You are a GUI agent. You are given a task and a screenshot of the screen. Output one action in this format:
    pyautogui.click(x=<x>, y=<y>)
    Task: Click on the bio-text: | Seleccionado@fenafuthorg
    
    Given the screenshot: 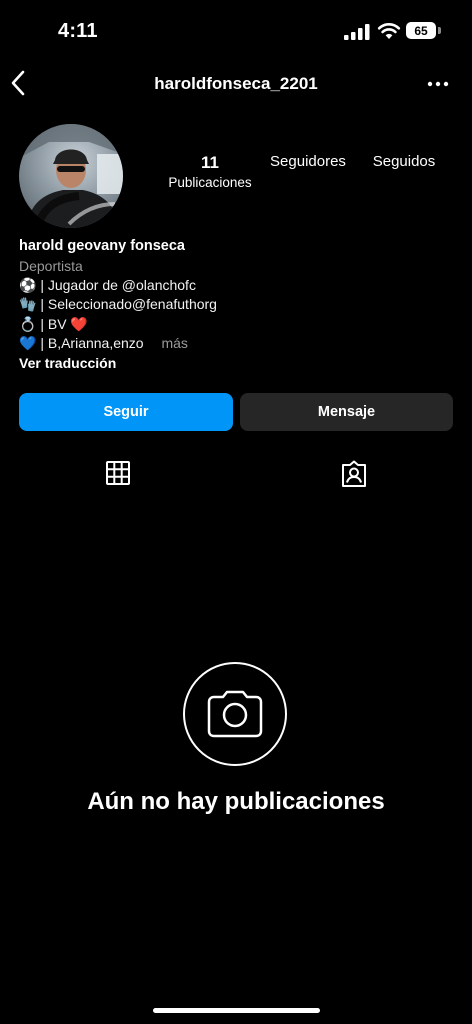 What is the action you would take?
    pyautogui.click(x=128, y=304)
    